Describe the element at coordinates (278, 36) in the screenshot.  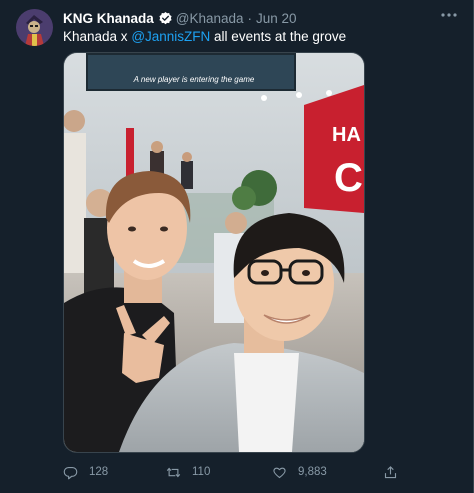
I see `tweet-text-after: all events at the grove` at that location.